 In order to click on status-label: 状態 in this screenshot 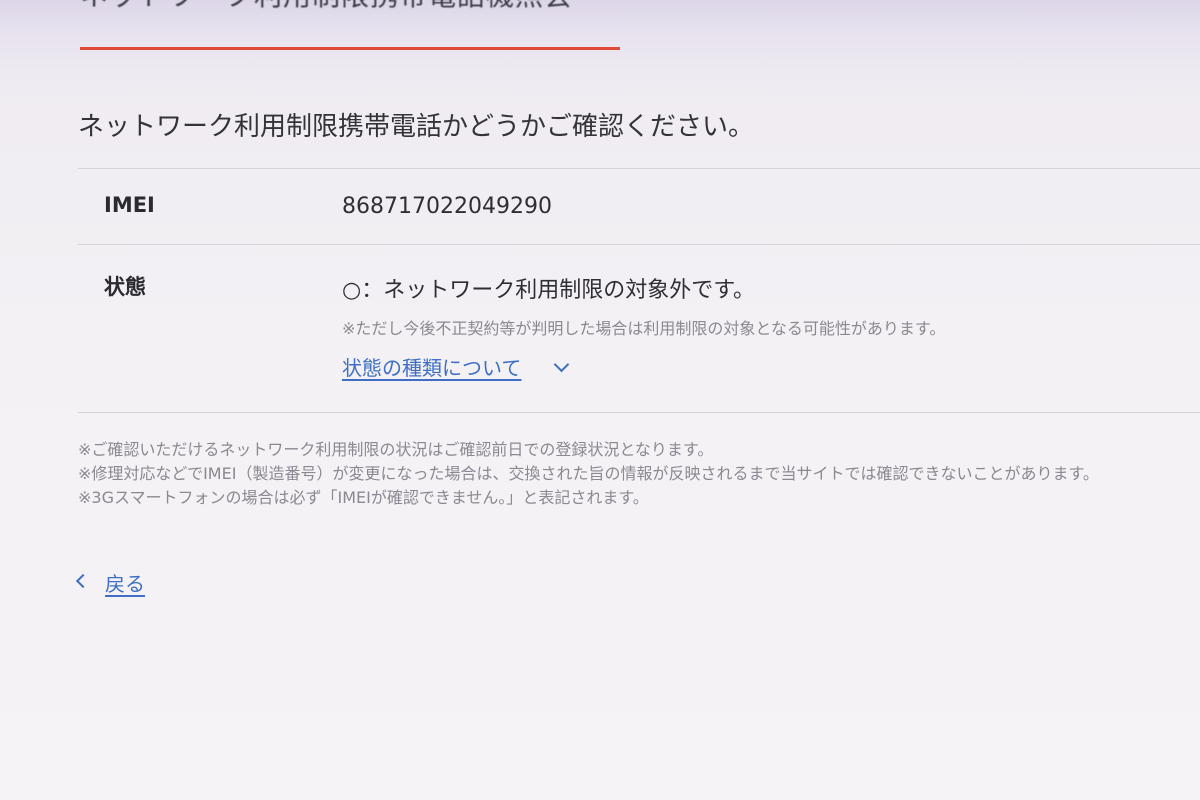, I will do `click(125, 287)`.